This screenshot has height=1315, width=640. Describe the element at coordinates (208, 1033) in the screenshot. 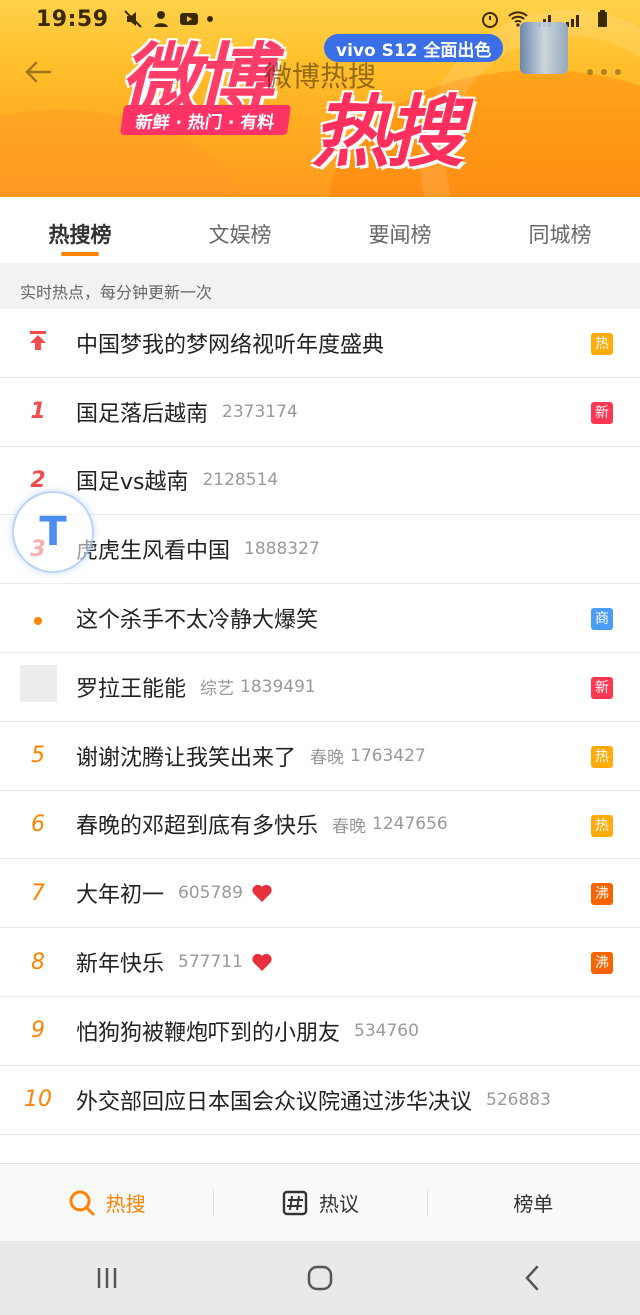

I see `item-title: 怕狗狗被鞭炮吓到的小朋友` at that location.